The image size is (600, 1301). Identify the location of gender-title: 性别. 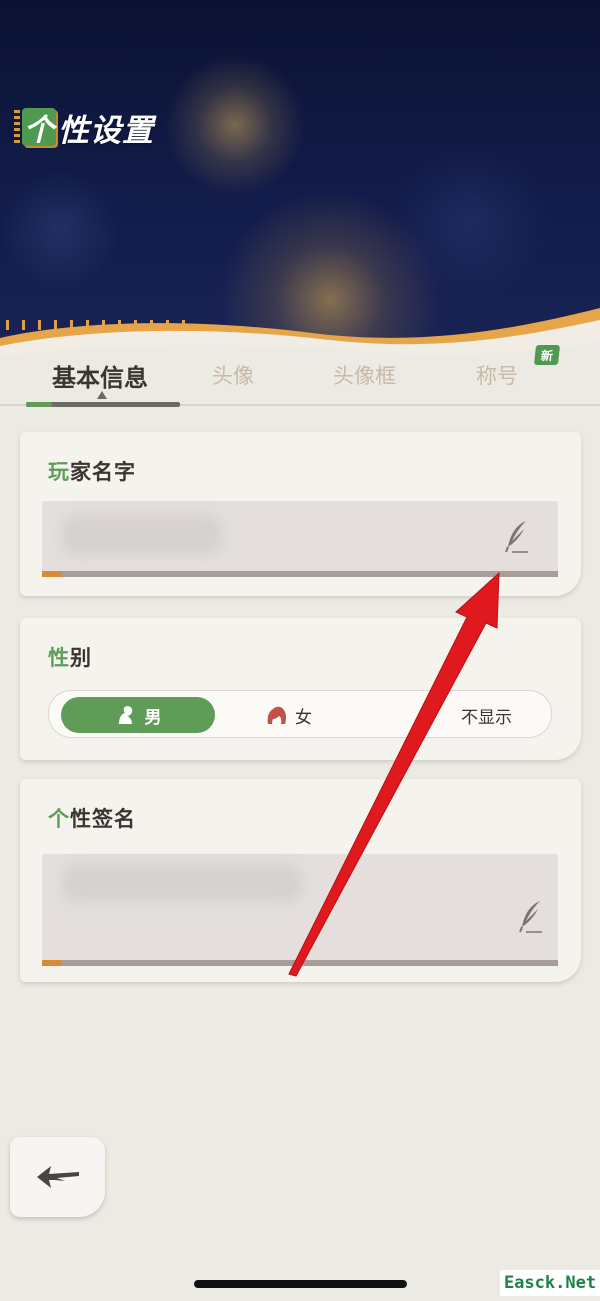
(70, 658).